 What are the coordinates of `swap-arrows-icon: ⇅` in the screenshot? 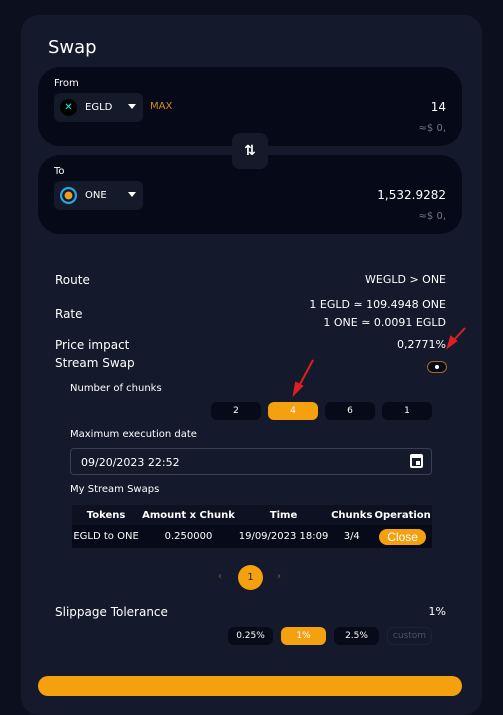 It's located at (250, 151).